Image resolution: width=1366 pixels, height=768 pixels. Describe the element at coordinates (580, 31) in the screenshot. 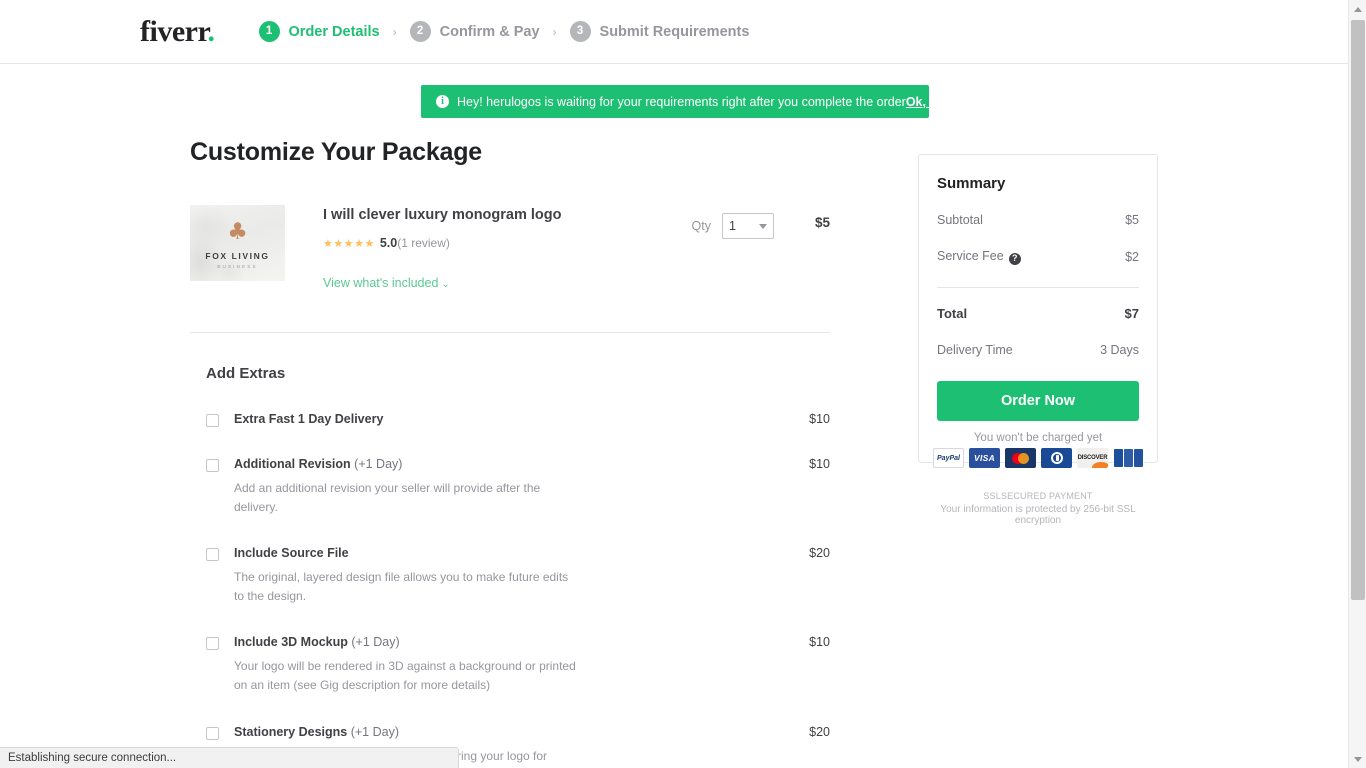

I see `step-number-3: 3` at that location.